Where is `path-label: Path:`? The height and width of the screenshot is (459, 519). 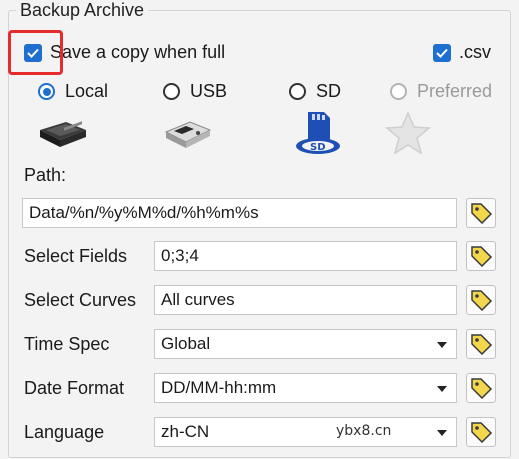 path-label: Path: is located at coordinates (45, 175).